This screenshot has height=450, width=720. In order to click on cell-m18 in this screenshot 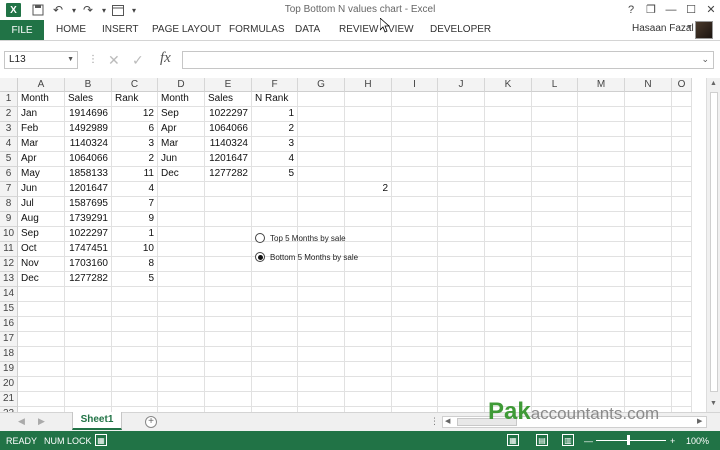, I will do `click(601, 354)`.